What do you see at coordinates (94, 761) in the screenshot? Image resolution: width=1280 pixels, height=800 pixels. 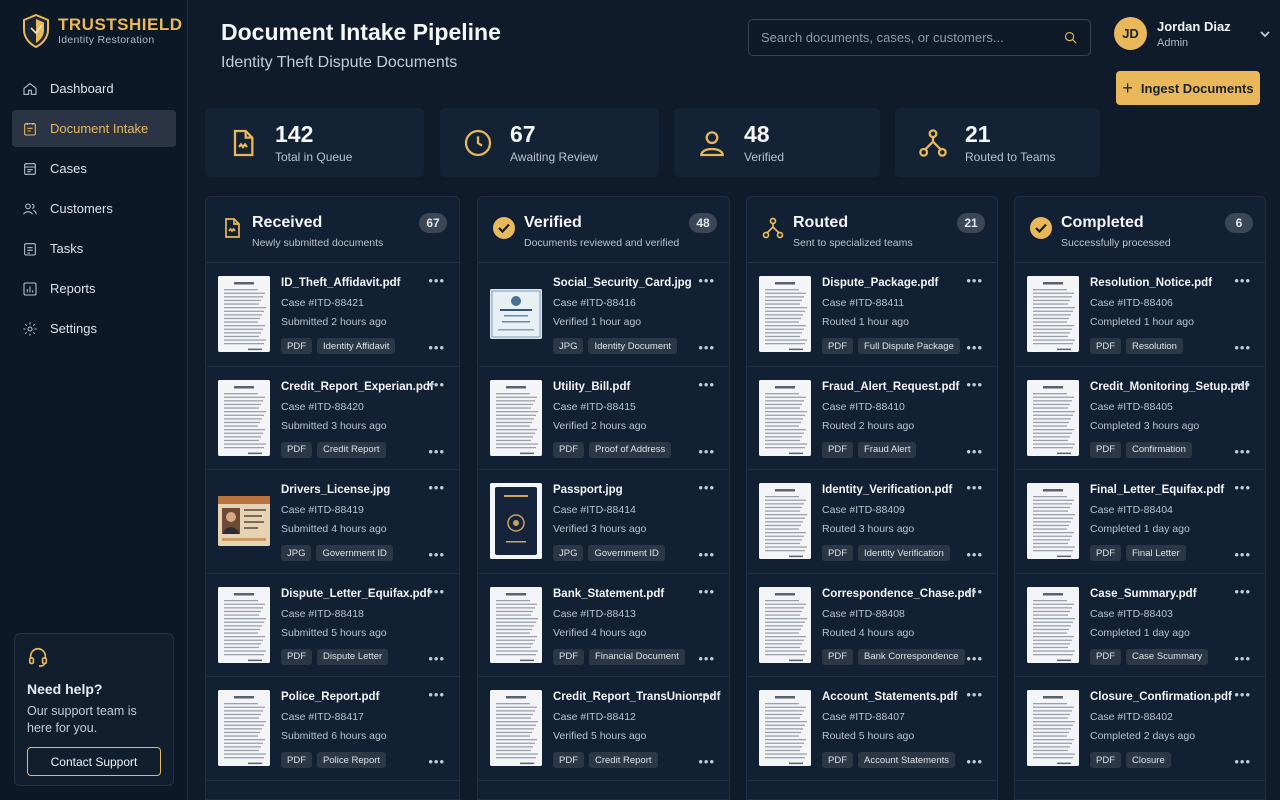 I see `contact-support-button: Contact Support` at bounding box center [94, 761].